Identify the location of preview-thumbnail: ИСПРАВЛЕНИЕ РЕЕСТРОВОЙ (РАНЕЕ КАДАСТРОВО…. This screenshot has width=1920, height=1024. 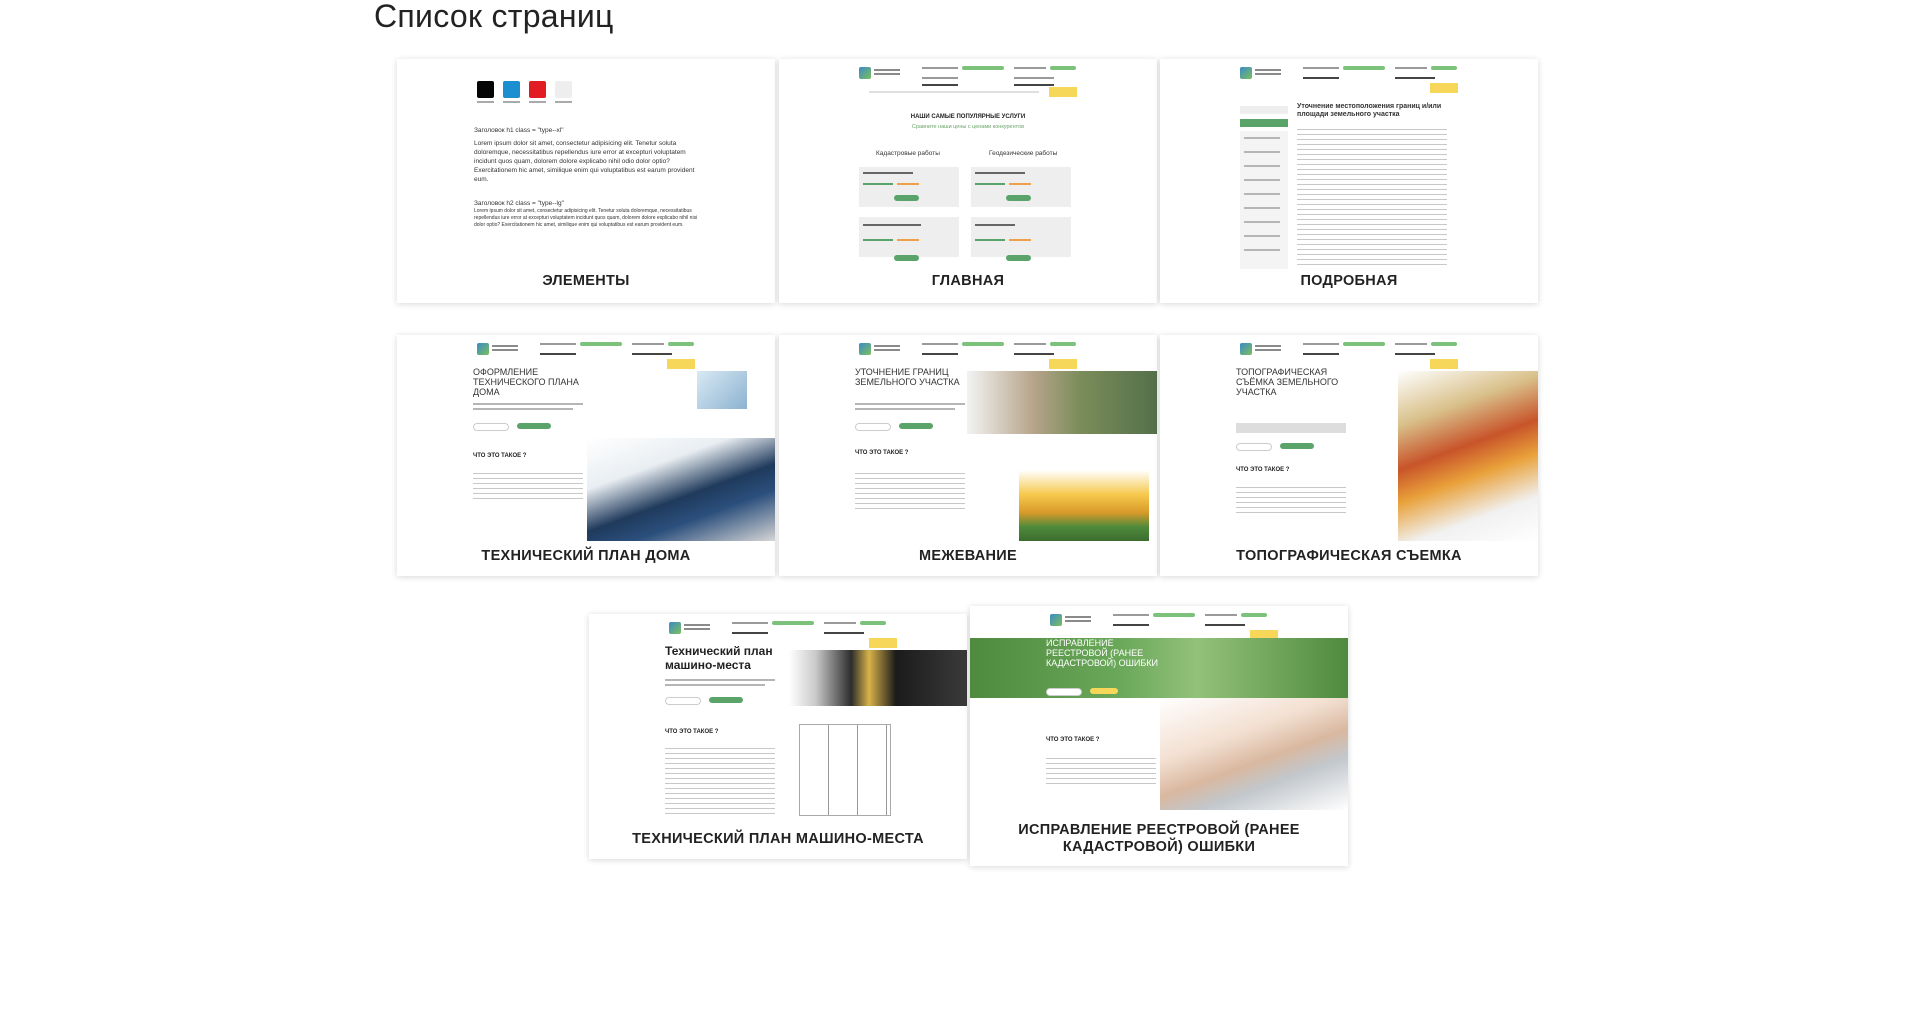
(1159, 708).